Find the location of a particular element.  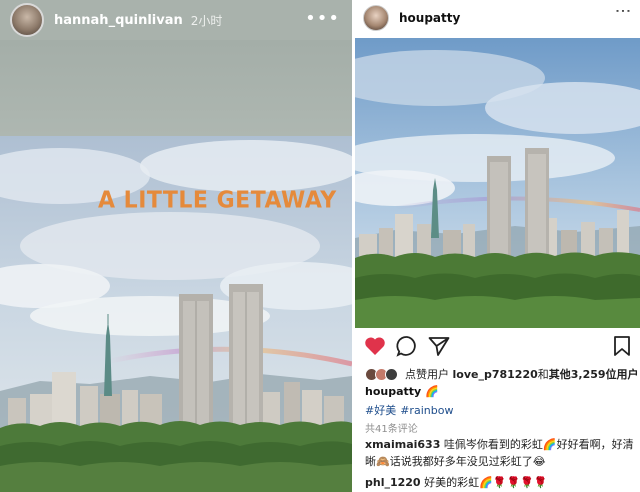

comment-username: xmaimai633 is located at coordinates (402, 444).